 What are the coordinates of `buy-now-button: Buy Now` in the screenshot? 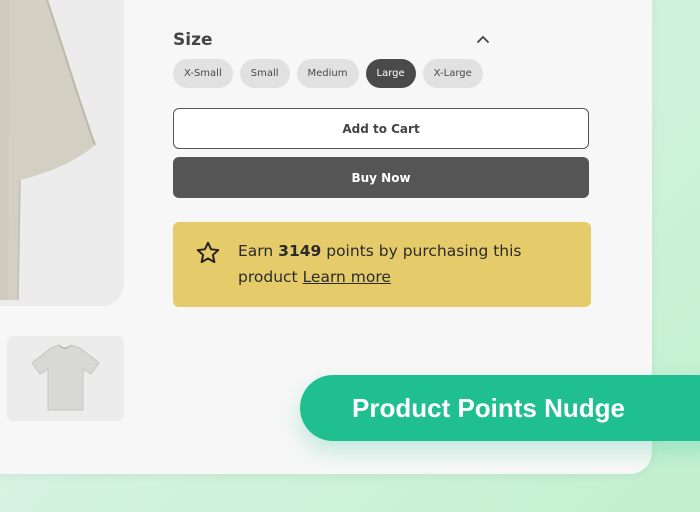 It's located at (381, 177).